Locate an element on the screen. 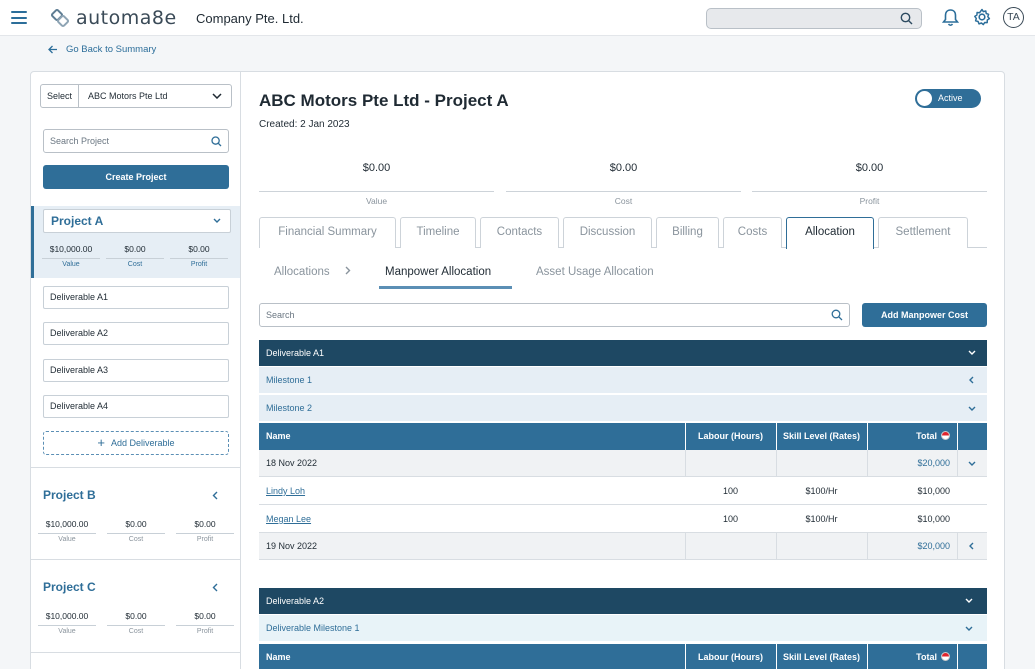 The height and width of the screenshot is (669, 1035). project-a-stats: $10,000.00 Value $0.00 Cost $0.00 Profit is located at coordinates (135, 256).